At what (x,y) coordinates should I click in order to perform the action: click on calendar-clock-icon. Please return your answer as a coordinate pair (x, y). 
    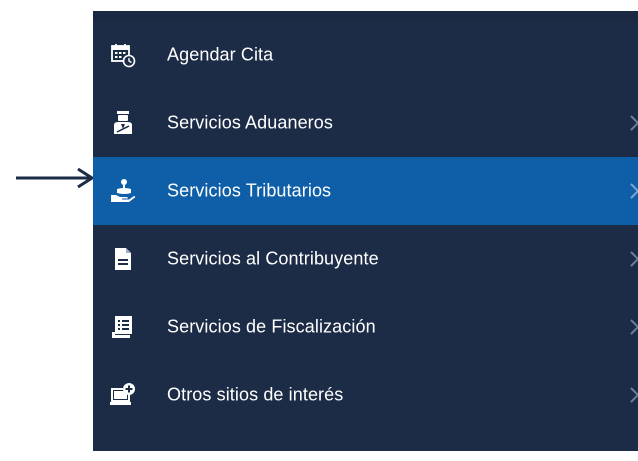
    Looking at the image, I should click on (123, 55).